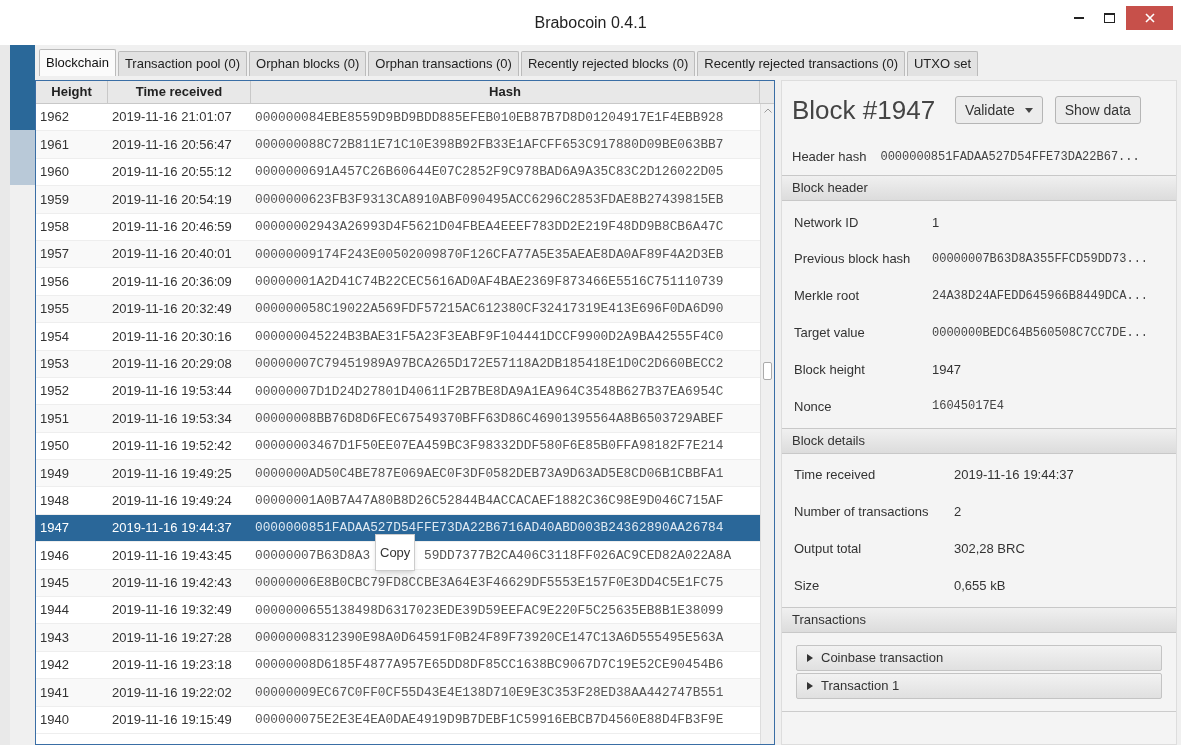  What do you see at coordinates (979, 657) in the screenshot?
I see `transaction-pane: Coinbase transaction` at bounding box center [979, 657].